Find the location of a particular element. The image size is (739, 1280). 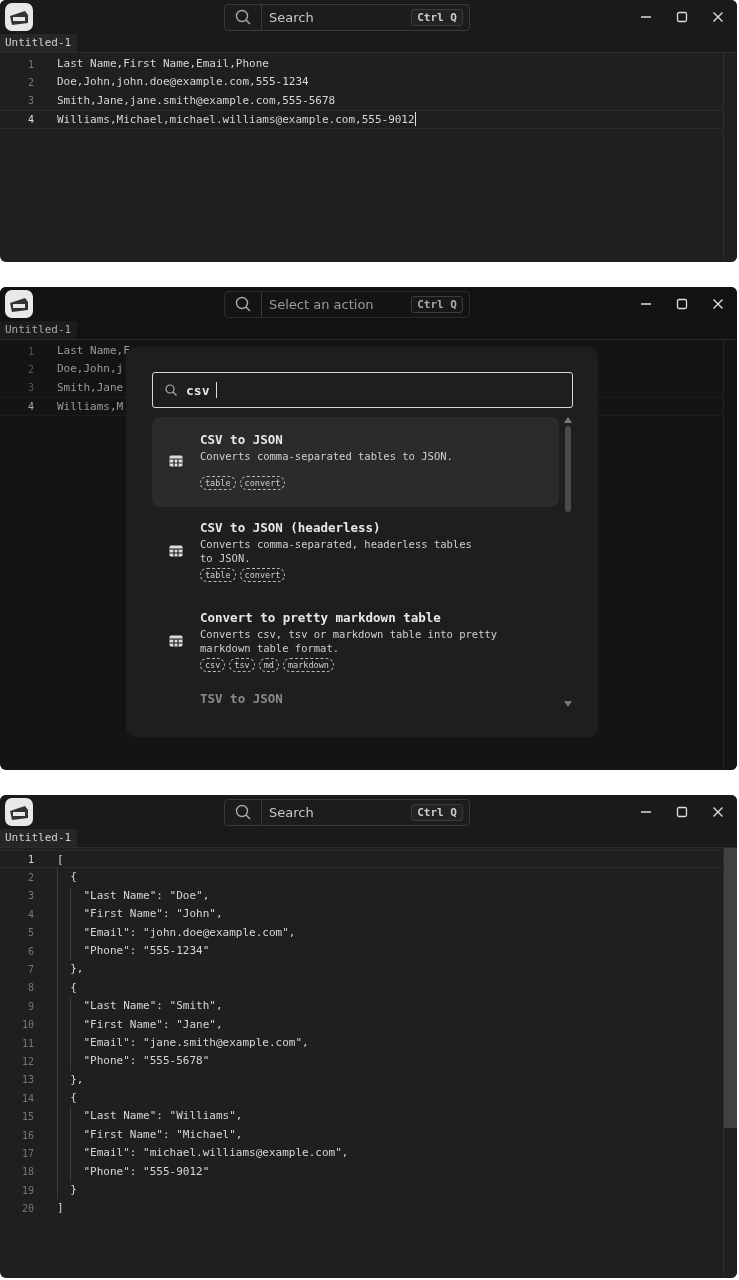

action-description: Converts comma-separated, headerless tables to JSON. is located at coordinates (336, 551).